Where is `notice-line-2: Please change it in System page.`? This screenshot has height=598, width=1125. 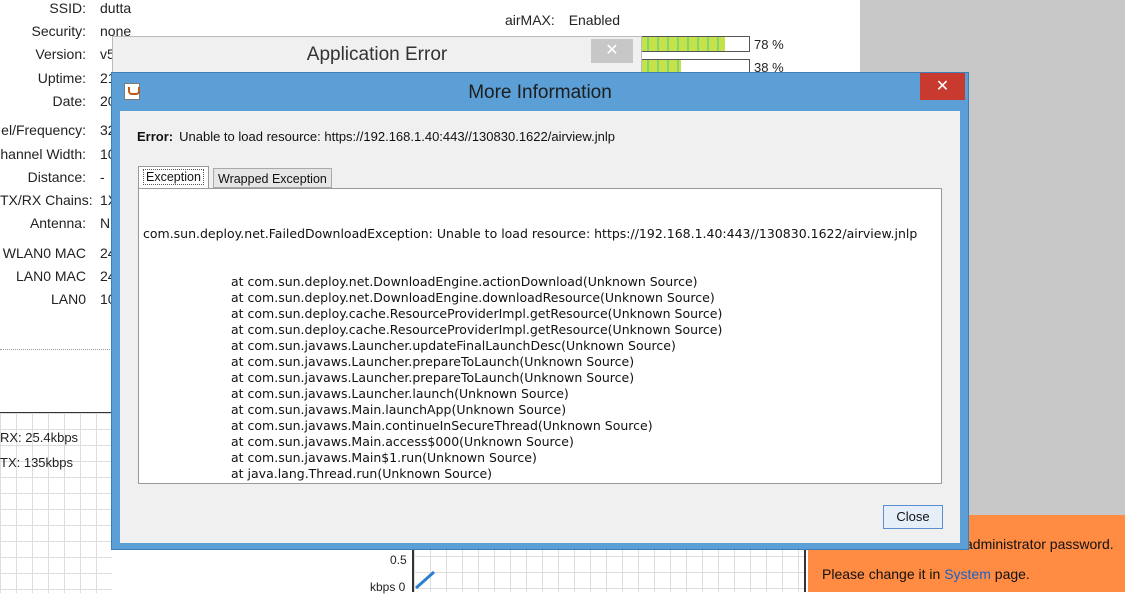 notice-line-2: Please change it in System page. is located at coordinates (926, 574).